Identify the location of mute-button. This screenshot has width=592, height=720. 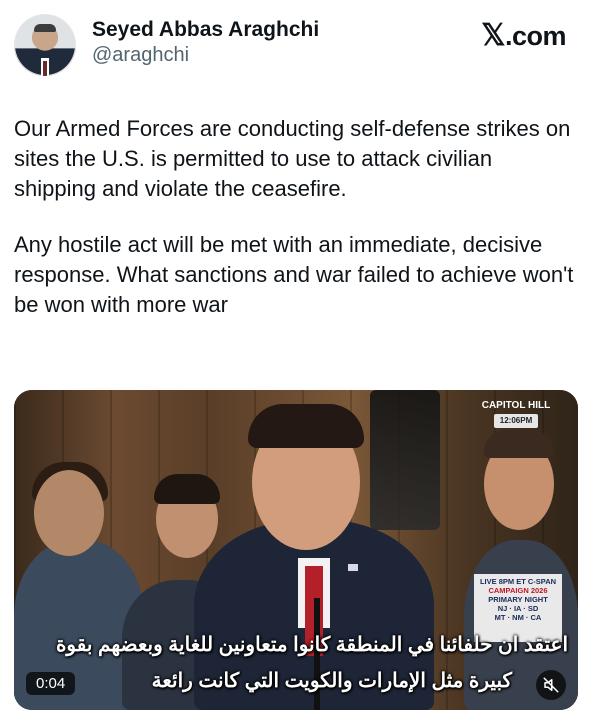
(551, 685).